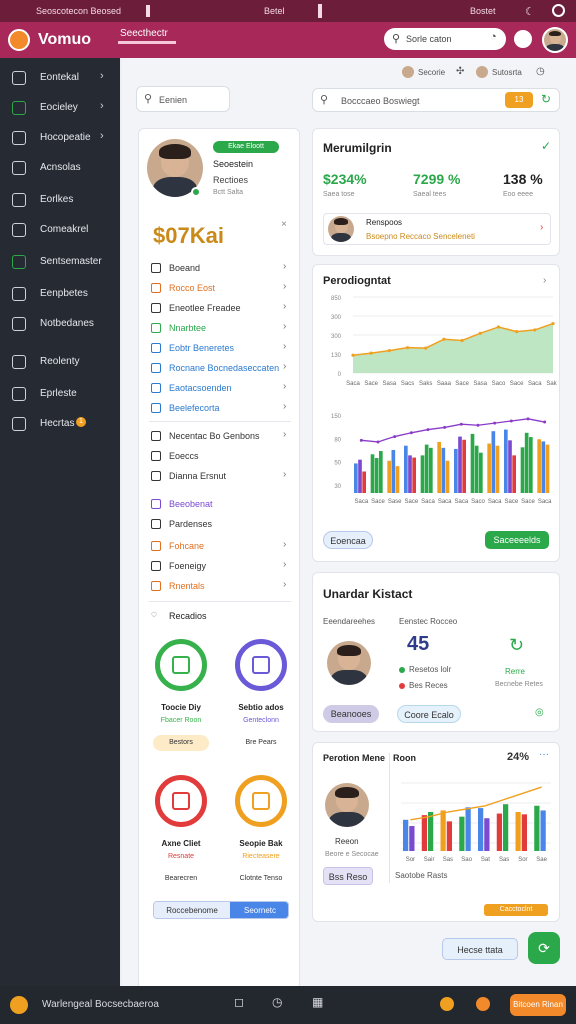 This screenshot has width=576, height=1024. What do you see at coordinates (221, 369) in the screenshot?
I see `list-item: Rocnane Bocnedaseccaten ›` at bounding box center [221, 369].